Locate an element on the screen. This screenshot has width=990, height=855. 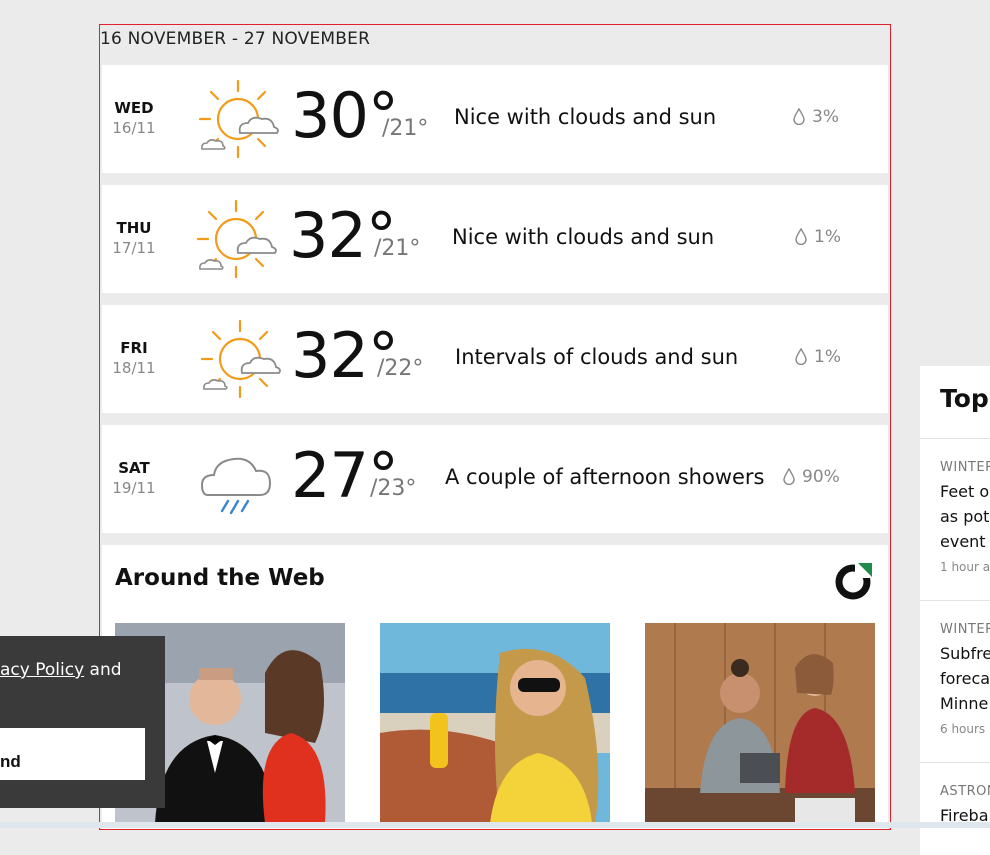
day-name: FRI is located at coordinates (134, 348).